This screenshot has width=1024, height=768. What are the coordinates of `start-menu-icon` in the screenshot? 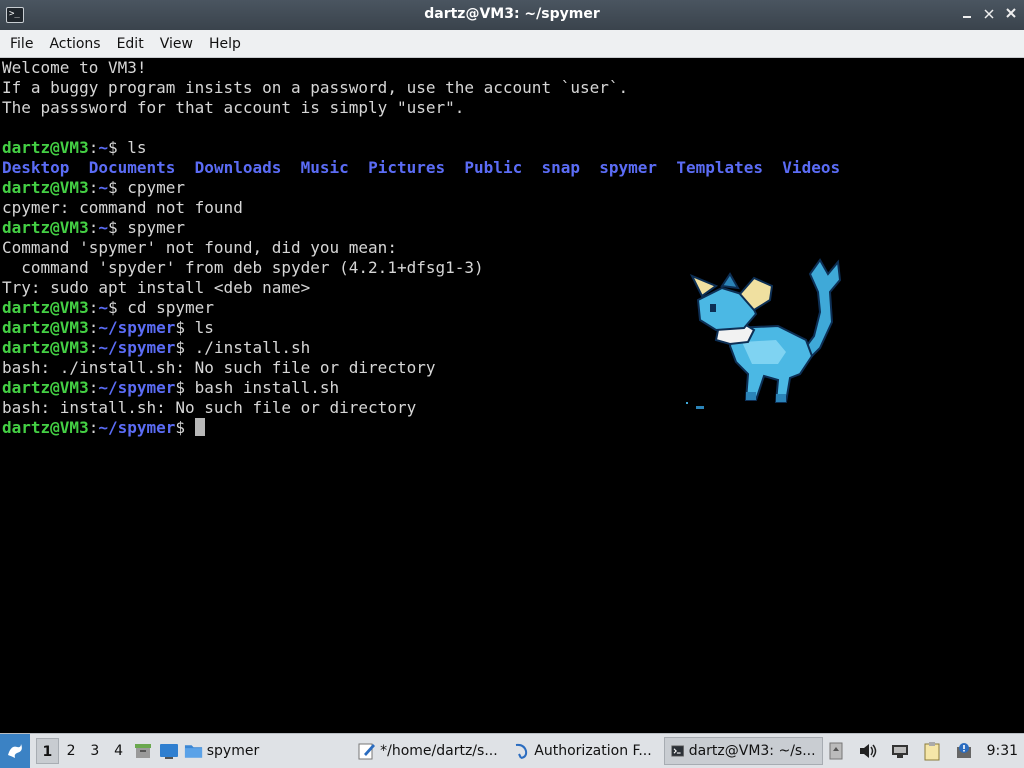 It's located at (14, 751).